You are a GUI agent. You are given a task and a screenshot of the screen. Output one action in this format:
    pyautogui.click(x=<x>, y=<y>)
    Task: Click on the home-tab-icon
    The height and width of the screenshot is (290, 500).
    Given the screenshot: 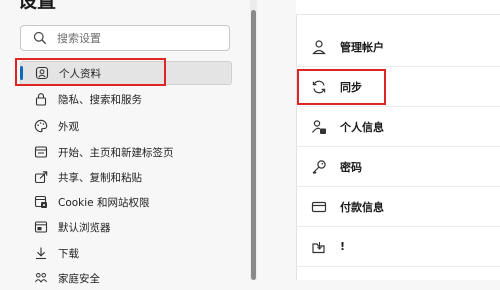 What is the action you would take?
    pyautogui.click(x=41, y=152)
    